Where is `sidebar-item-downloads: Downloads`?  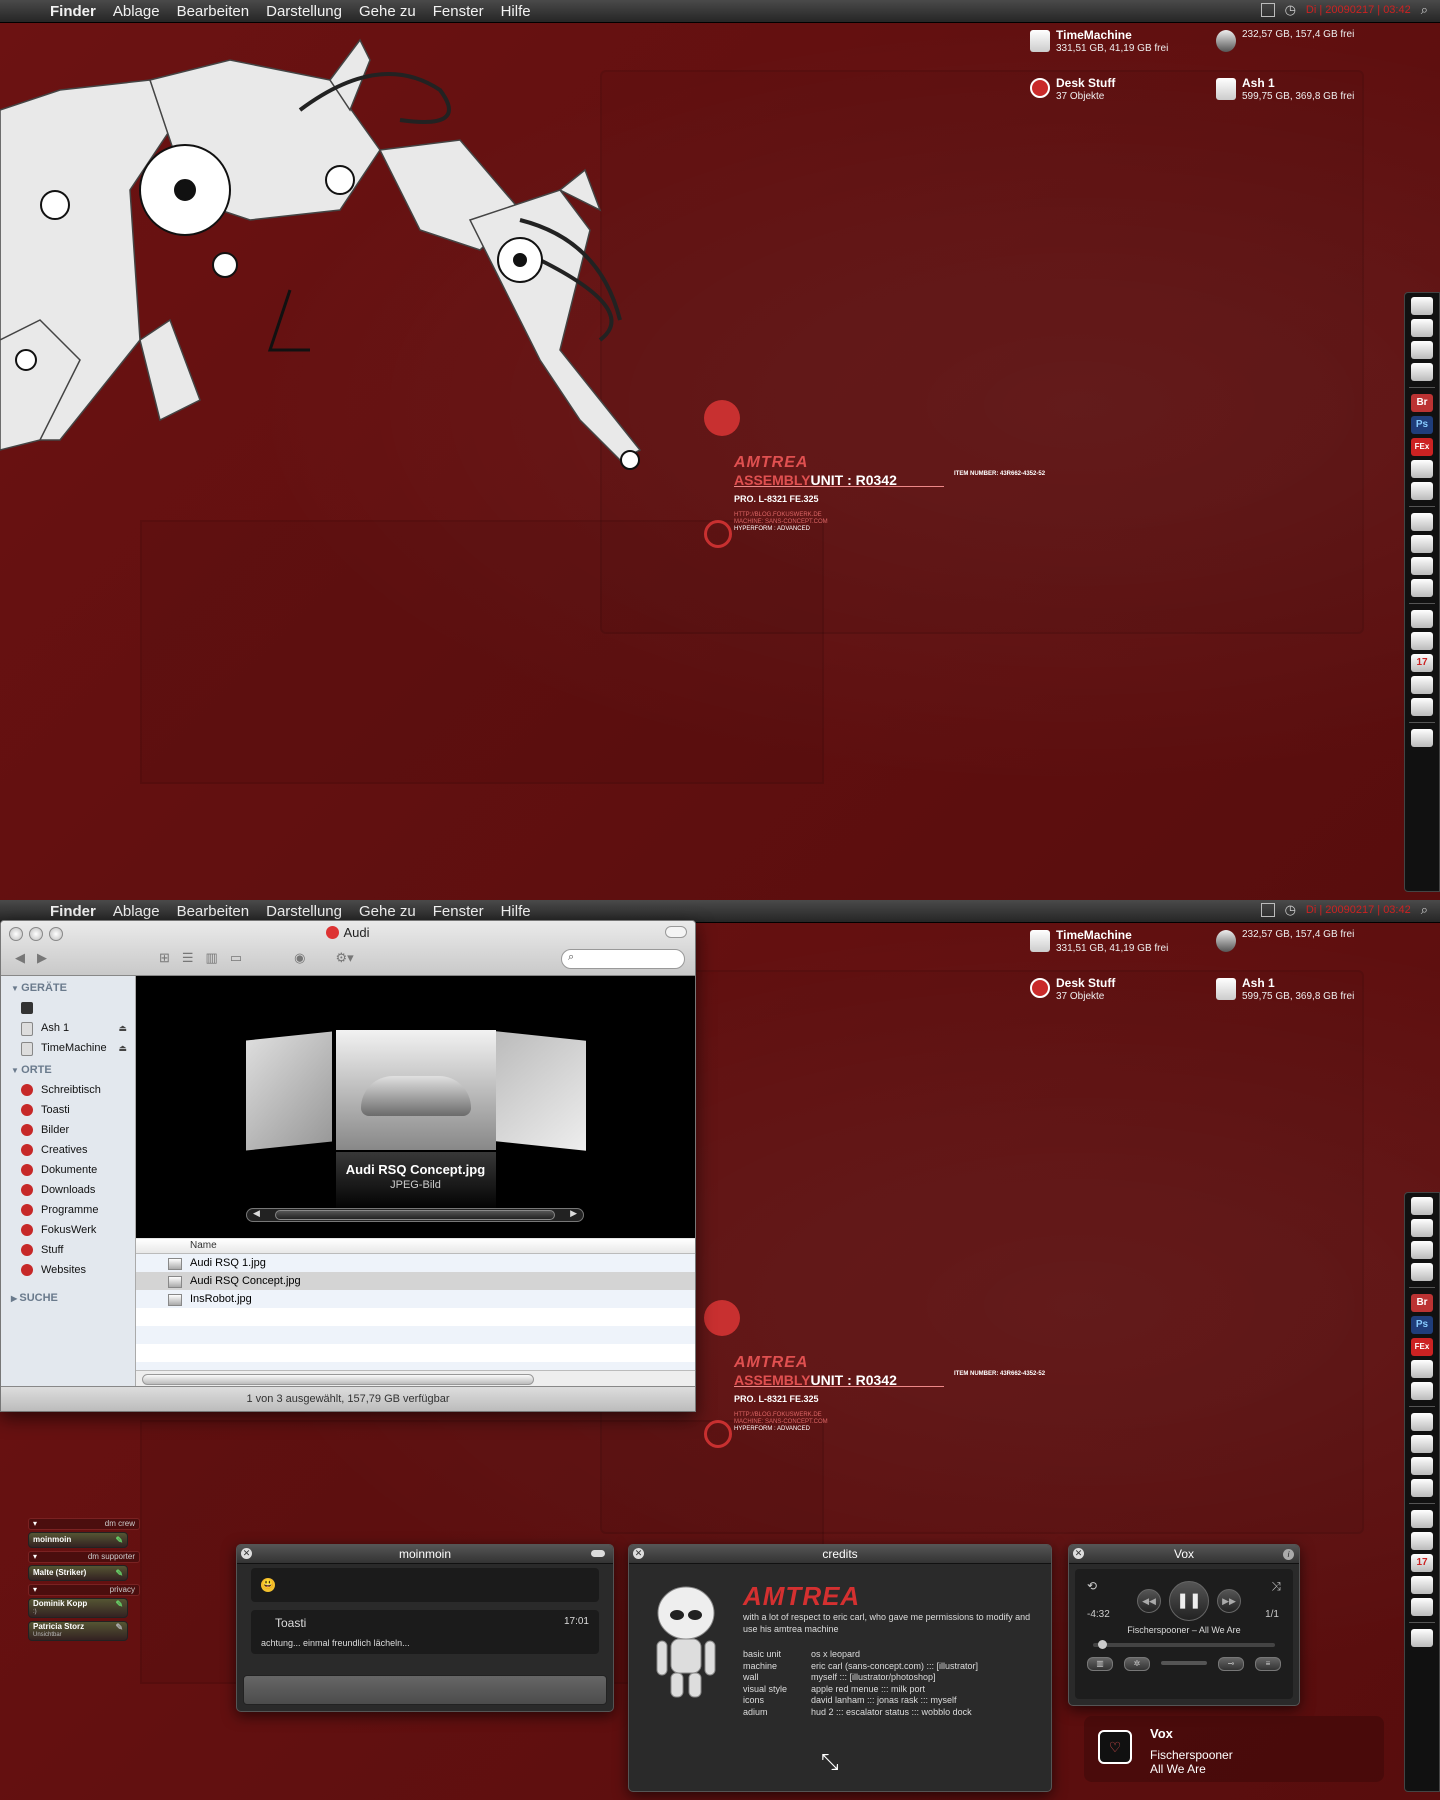 sidebar-item-downloads: Downloads is located at coordinates (68, 1190).